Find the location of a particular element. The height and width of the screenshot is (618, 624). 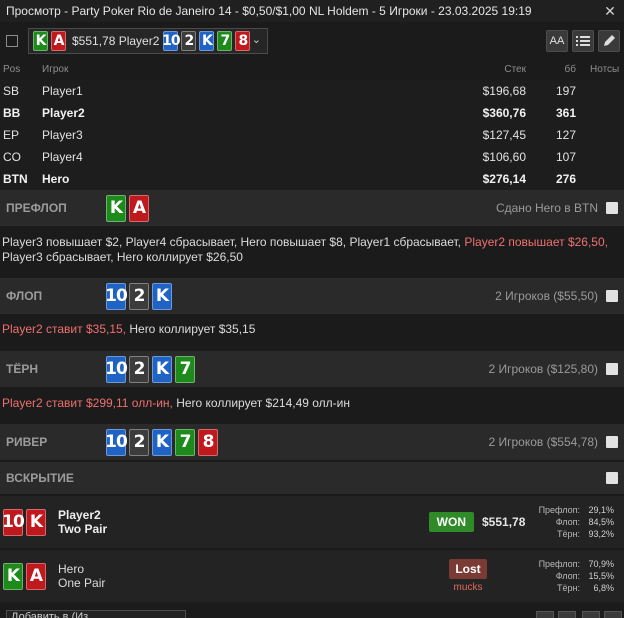

equity-label: Тёрн: is located at coordinates (568, 534).